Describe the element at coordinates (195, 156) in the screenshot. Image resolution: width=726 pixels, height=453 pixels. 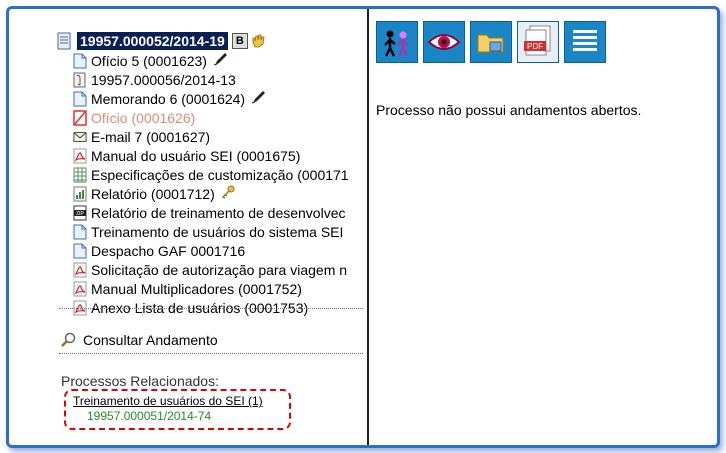
I see `document-label: Manual do usuário SEI (0001675)` at that location.